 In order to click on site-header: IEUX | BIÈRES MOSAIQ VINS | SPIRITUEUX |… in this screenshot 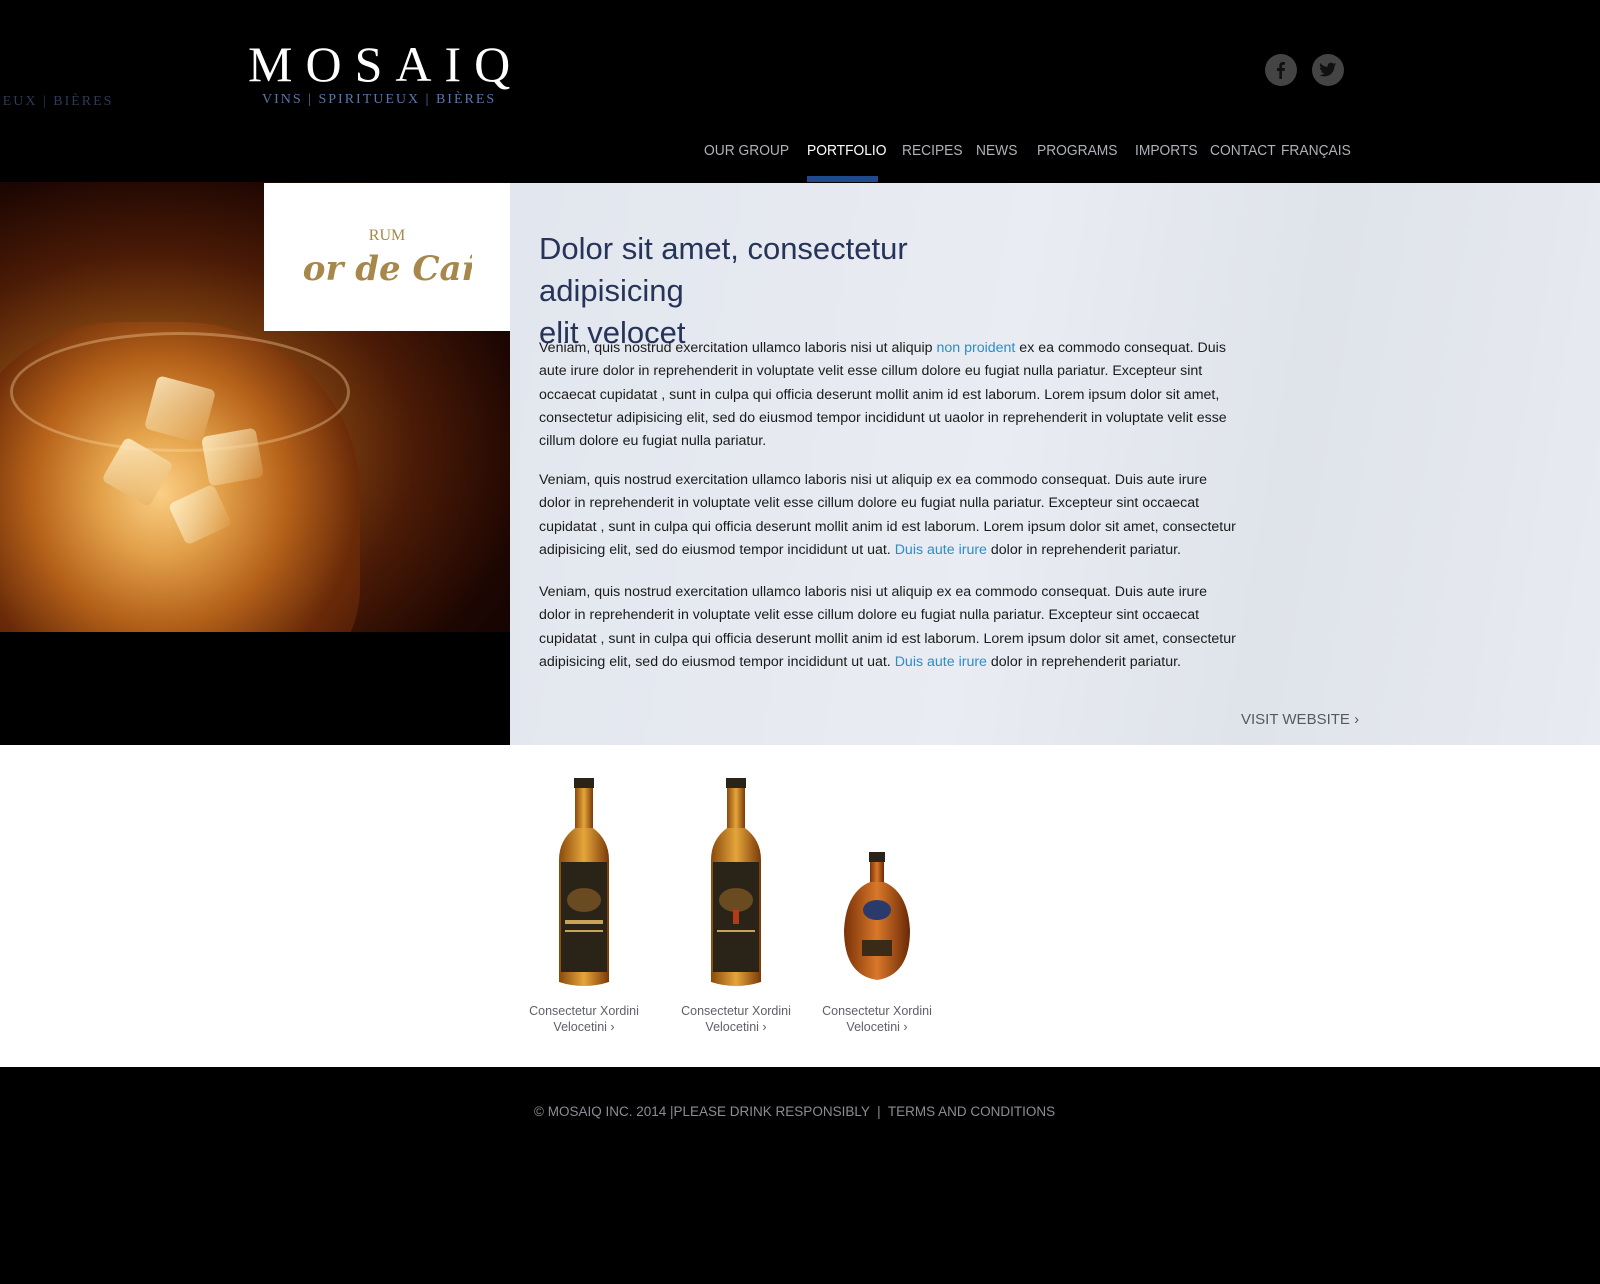, I will do `click(800, 91)`.